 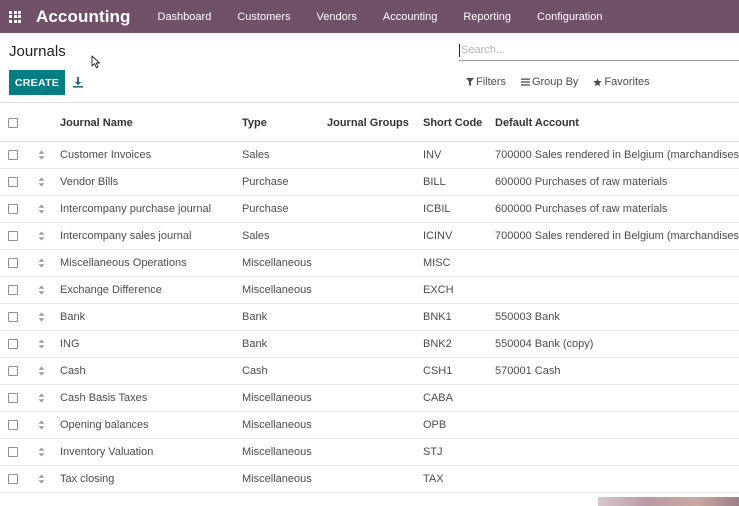 I want to click on nav-item-accounting: Accounting, so click(x=410, y=16).